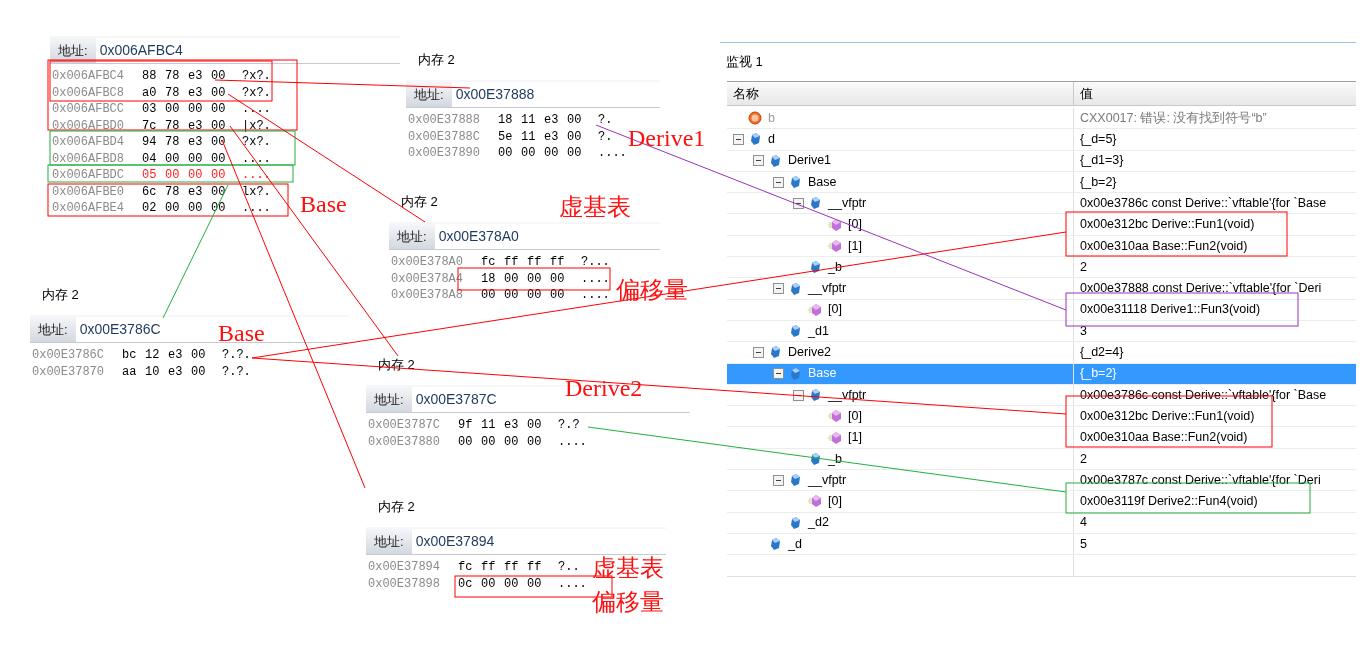 The image size is (1368, 660). What do you see at coordinates (150, 209) in the screenshot?
I see `byte-value: 02` at bounding box center [150, 209].